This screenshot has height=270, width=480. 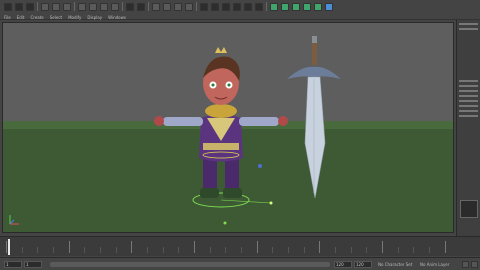 What do you see at coordinates (215, 6) in the screenshot?
I see `wireframe-icon` at bounding box center [215, 6].